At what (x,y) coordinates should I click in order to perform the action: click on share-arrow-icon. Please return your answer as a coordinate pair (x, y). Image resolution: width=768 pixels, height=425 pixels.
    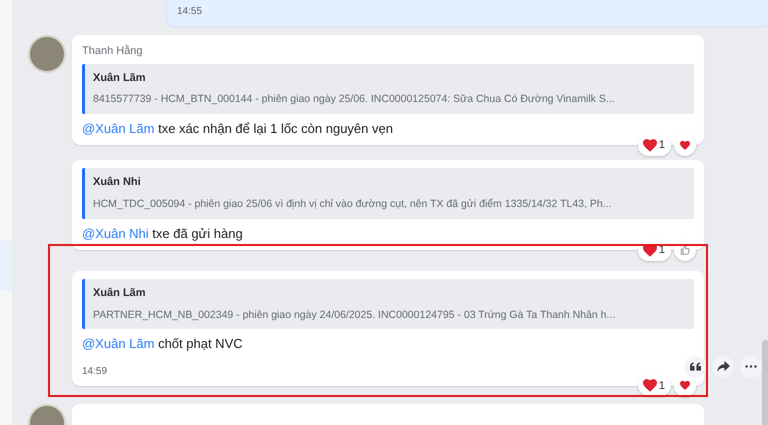
    Looking at the image, I should click on (723, 366).